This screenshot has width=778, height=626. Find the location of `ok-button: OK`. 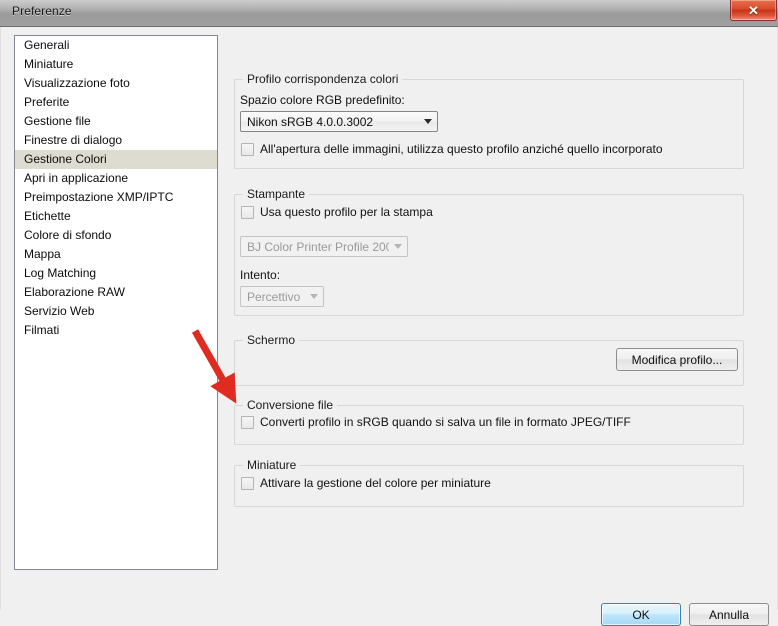

ok-button: OK is located at coordinates (641, 614).